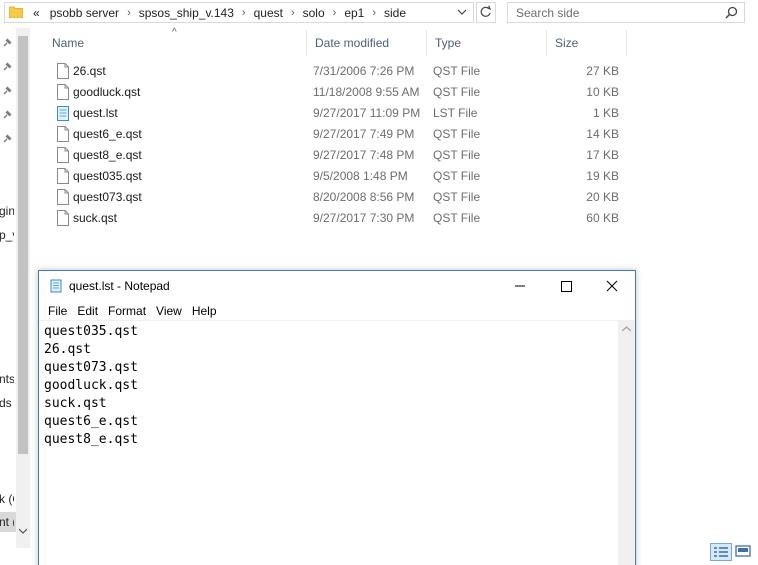 This screenshot has width=758, height=565. Describe the element at coordinates (602, 134) in the screenshot. I see `file-size: 14 KB` at that location.